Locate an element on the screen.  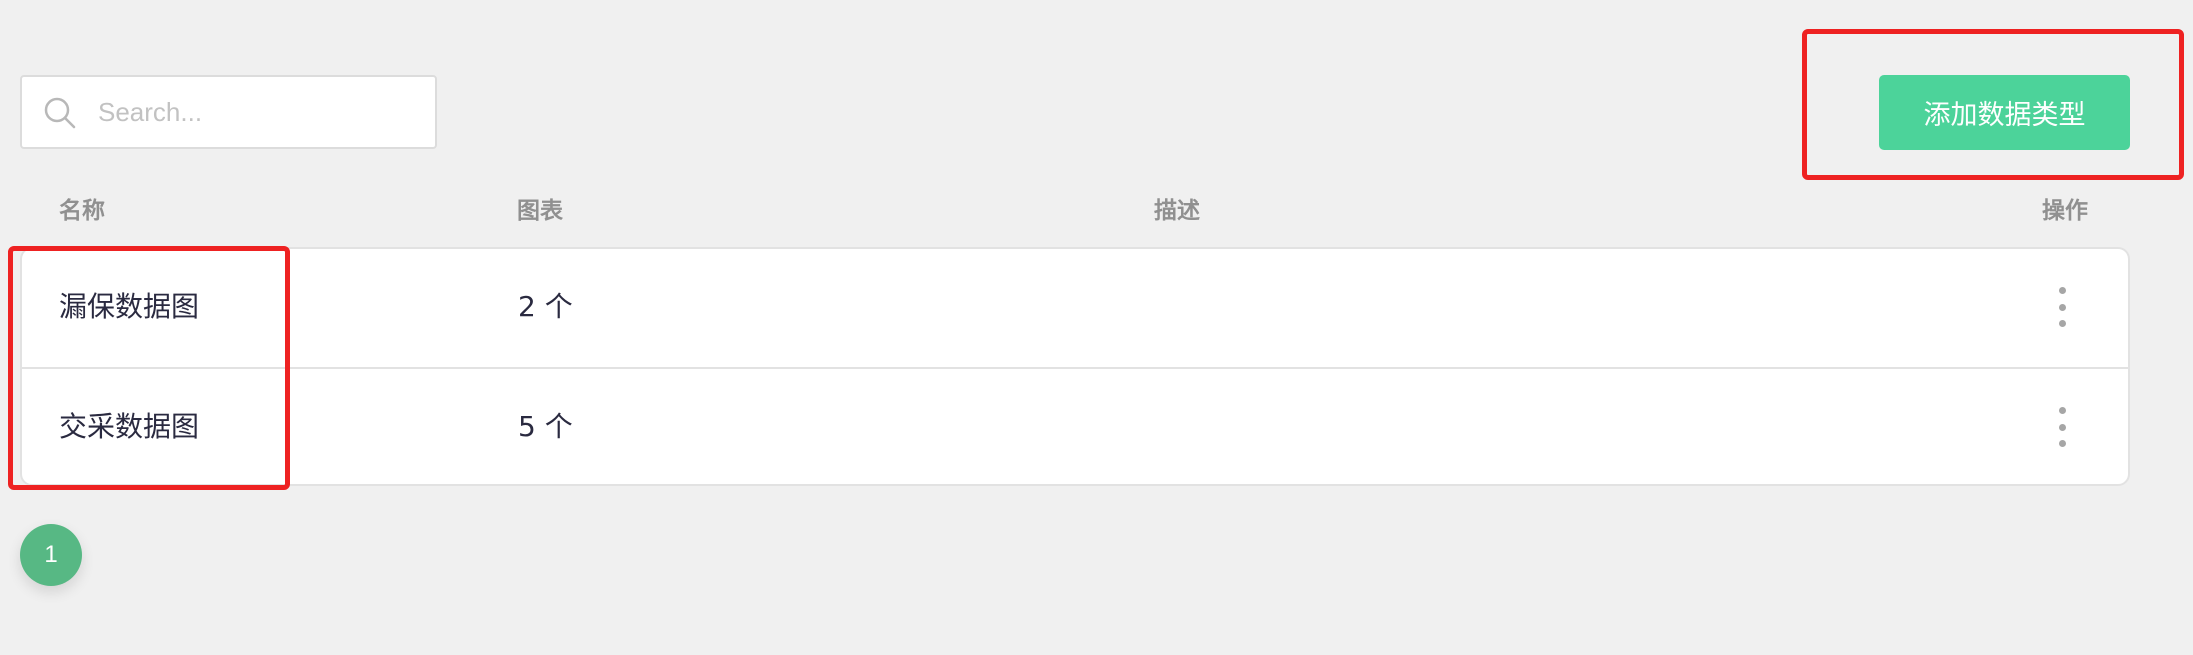
search-icon is located at coordinates (60, 113).